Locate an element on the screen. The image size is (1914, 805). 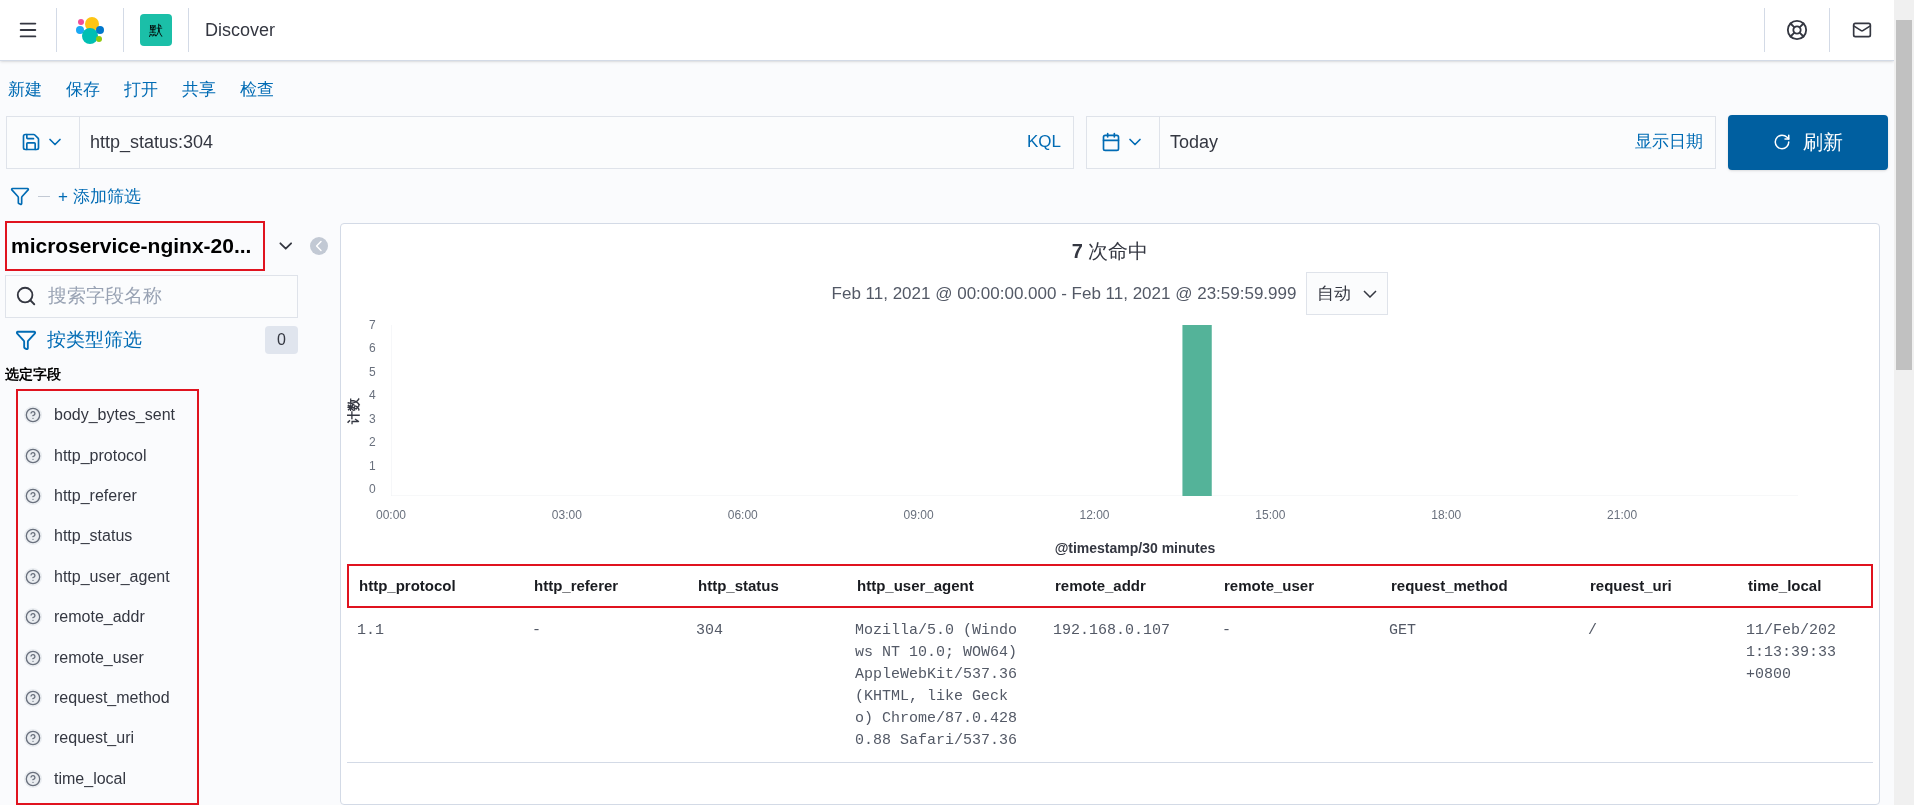
scrollbar is located at coordinates (1904, 402).